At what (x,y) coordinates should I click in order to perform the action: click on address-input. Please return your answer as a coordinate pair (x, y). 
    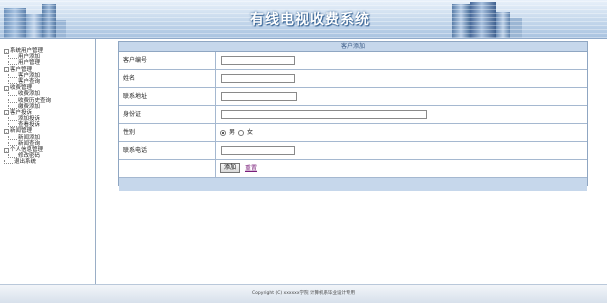
    Looking at the image, I should click on (259, 96).